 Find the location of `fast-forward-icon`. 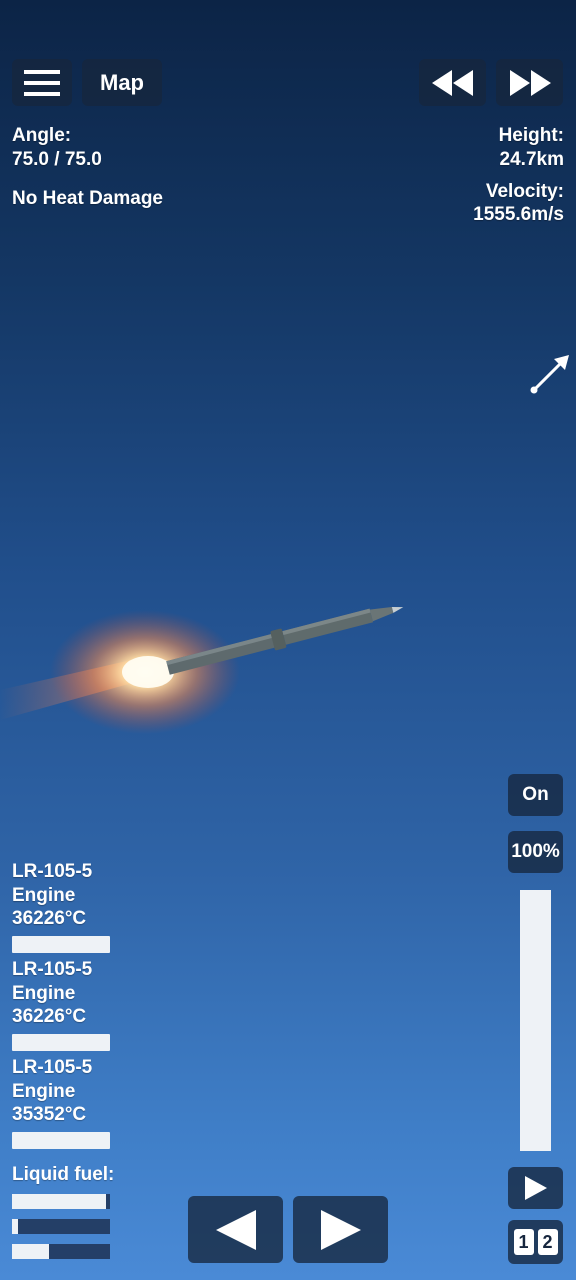

fast-forward-icon is located at coordinates (530, 82).